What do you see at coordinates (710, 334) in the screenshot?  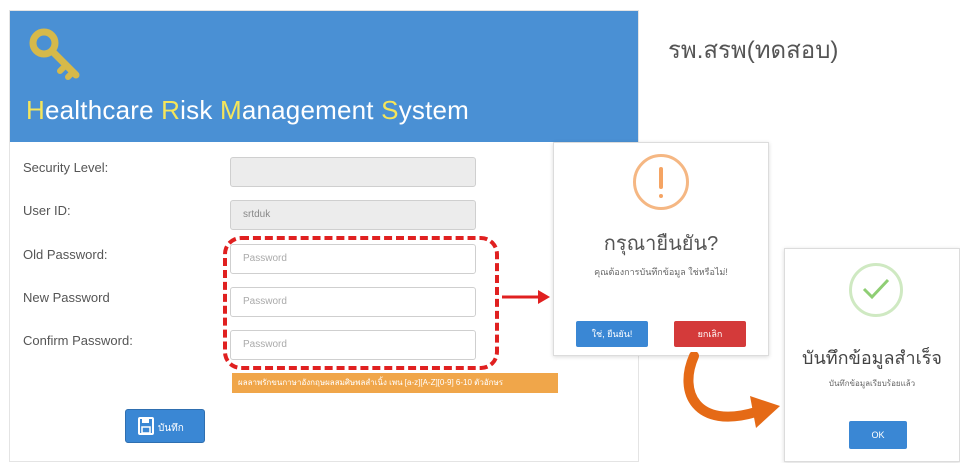 I see `confirm-cancel-button: ยกเลิก` at bounding box center [710, 334].